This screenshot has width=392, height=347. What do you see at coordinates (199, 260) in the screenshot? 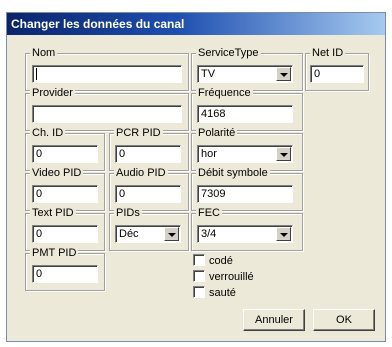
I see `code-checkbox` at bounding box center [199, 260].